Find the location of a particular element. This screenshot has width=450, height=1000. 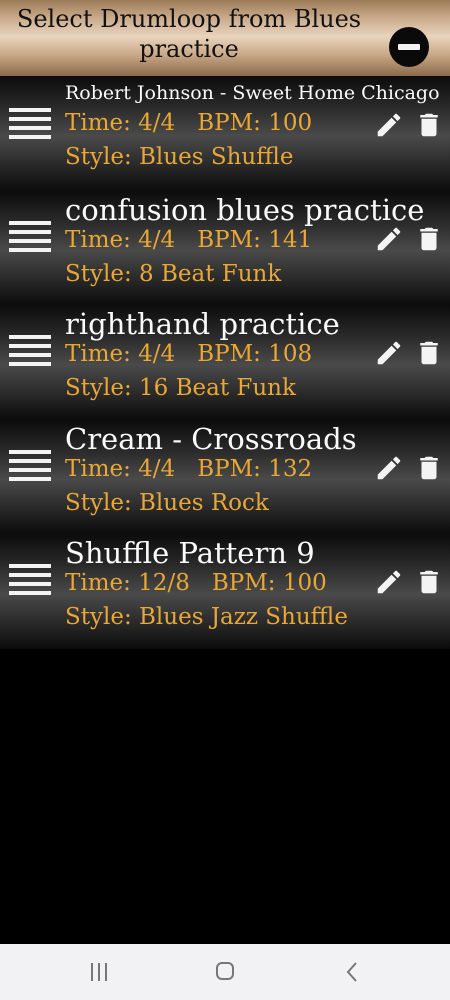

drumloop-title: righthand practice is located at coordinates (202, 324).